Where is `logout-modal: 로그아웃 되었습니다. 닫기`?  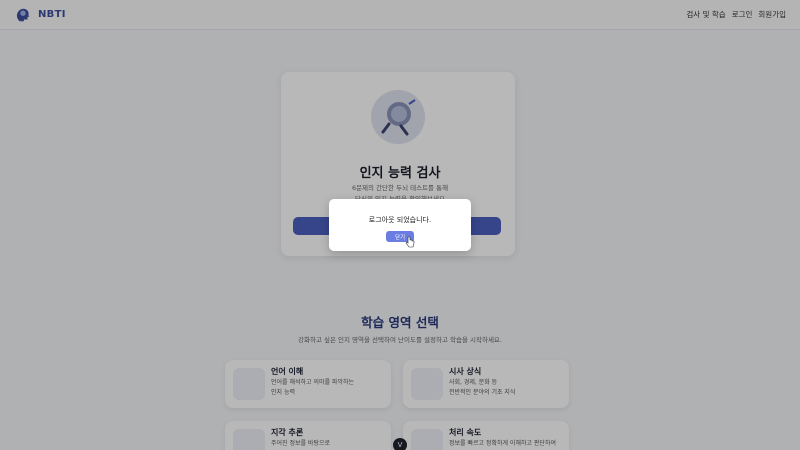
logout-modal: 로그아웃 되었습니다. 닫기 is located at coordinates (400, 225).